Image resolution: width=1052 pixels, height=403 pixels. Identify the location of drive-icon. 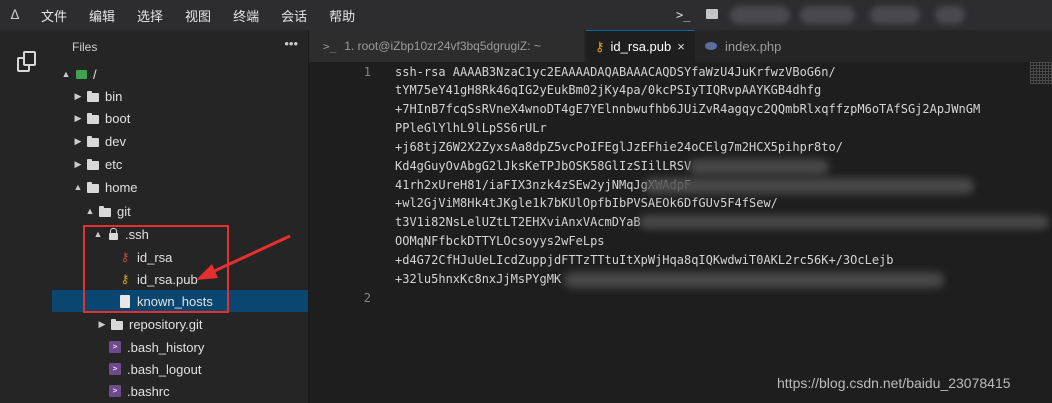
(81, 74).